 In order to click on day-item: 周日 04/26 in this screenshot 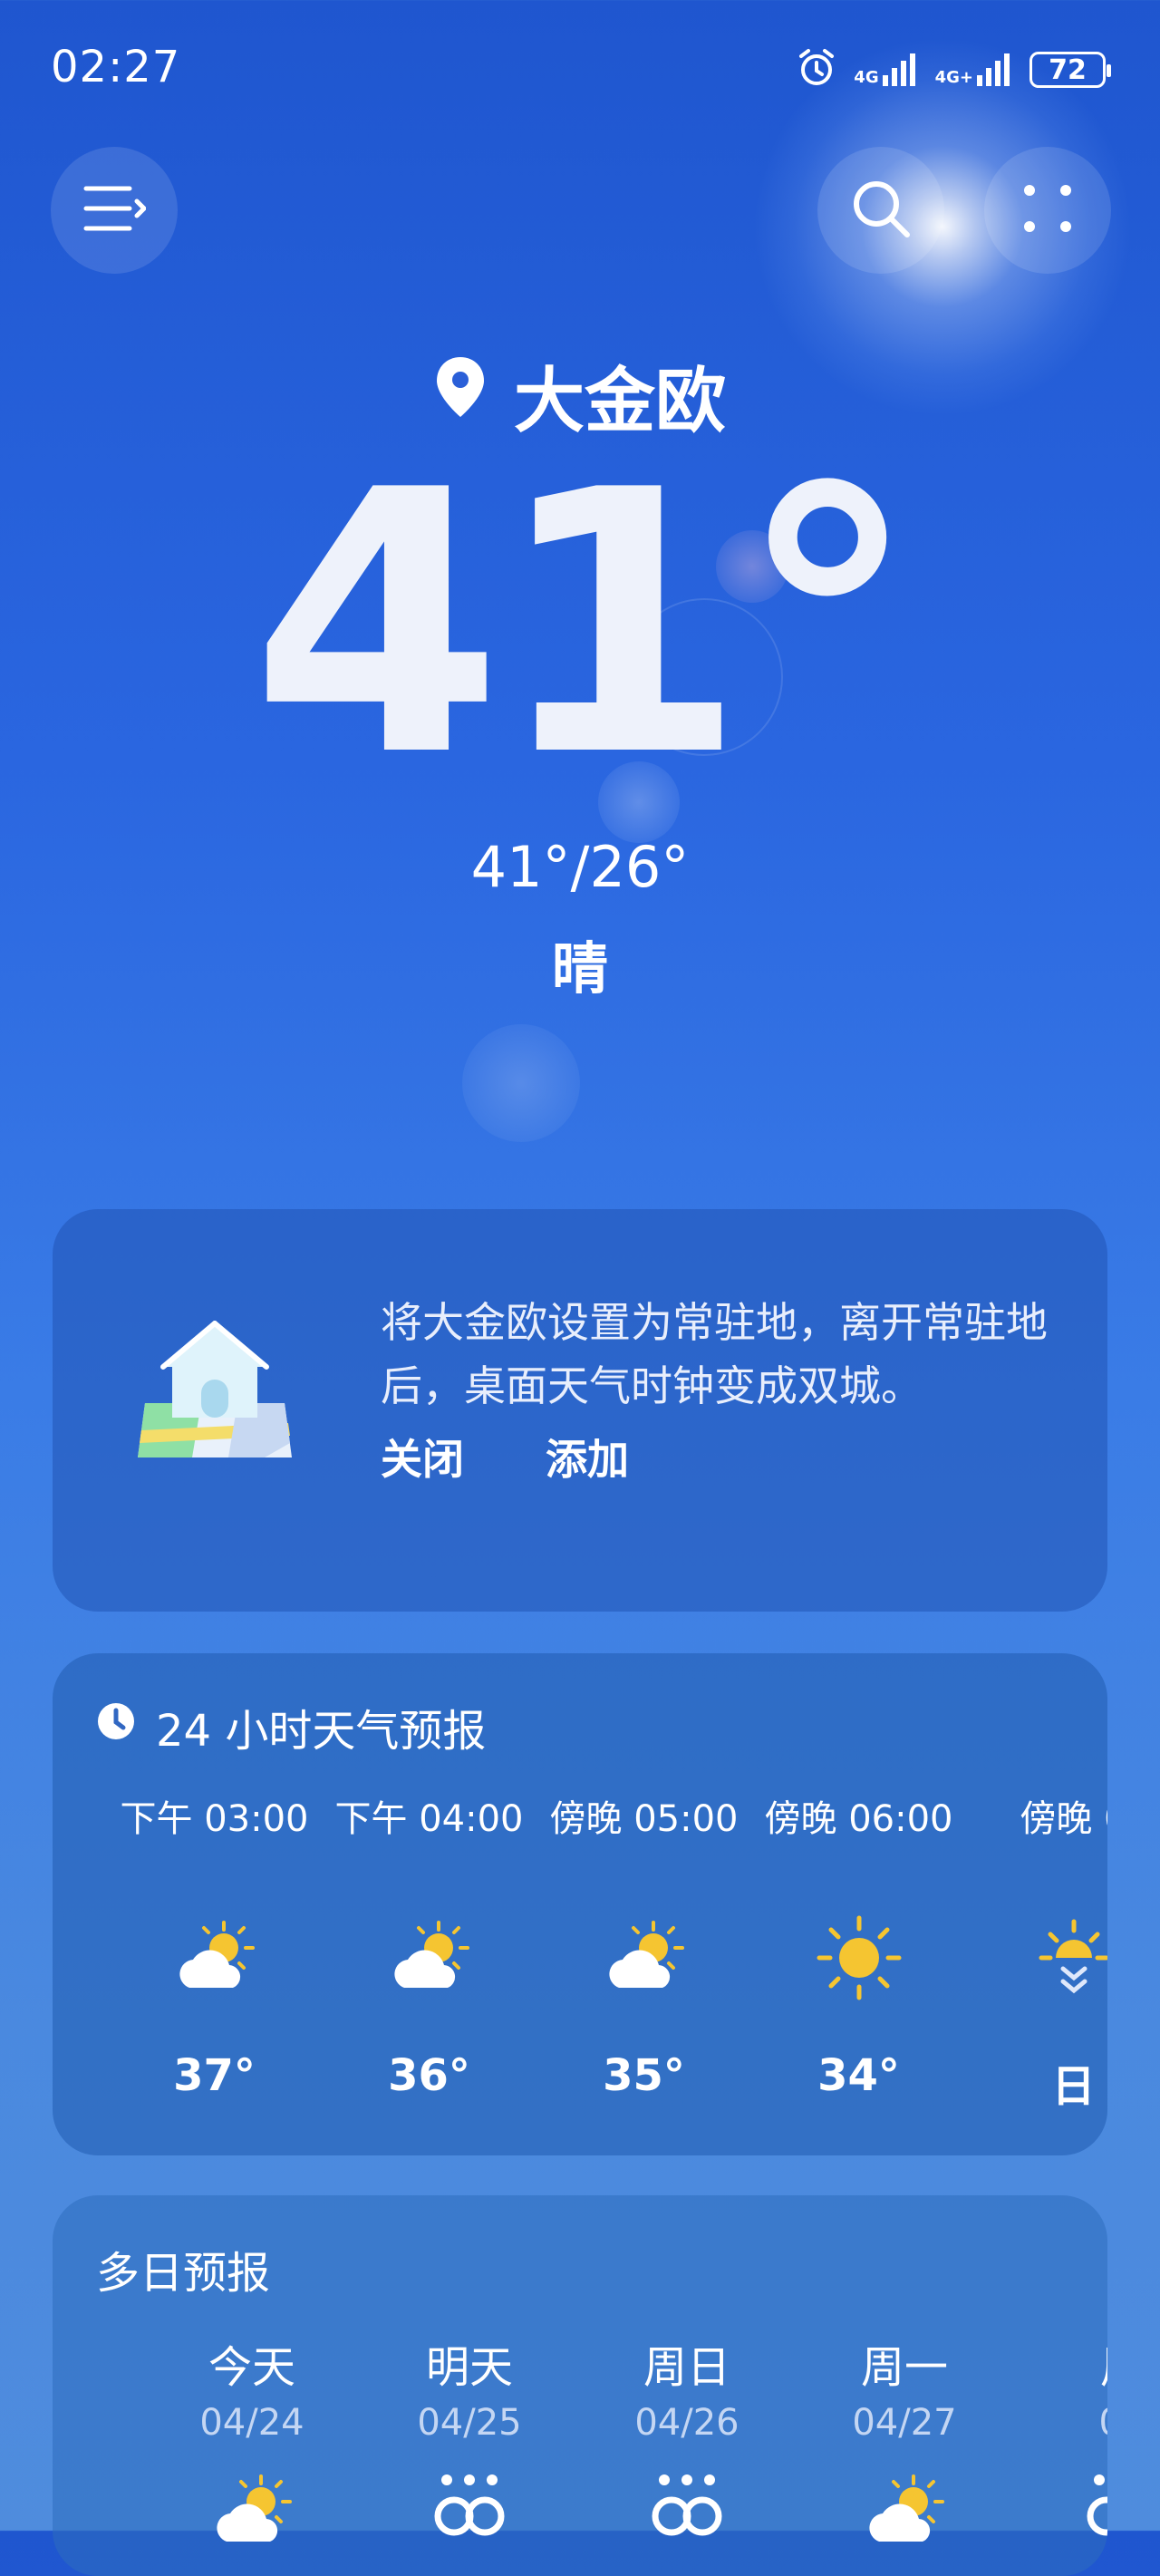, I will do `click(687, 2441)`.